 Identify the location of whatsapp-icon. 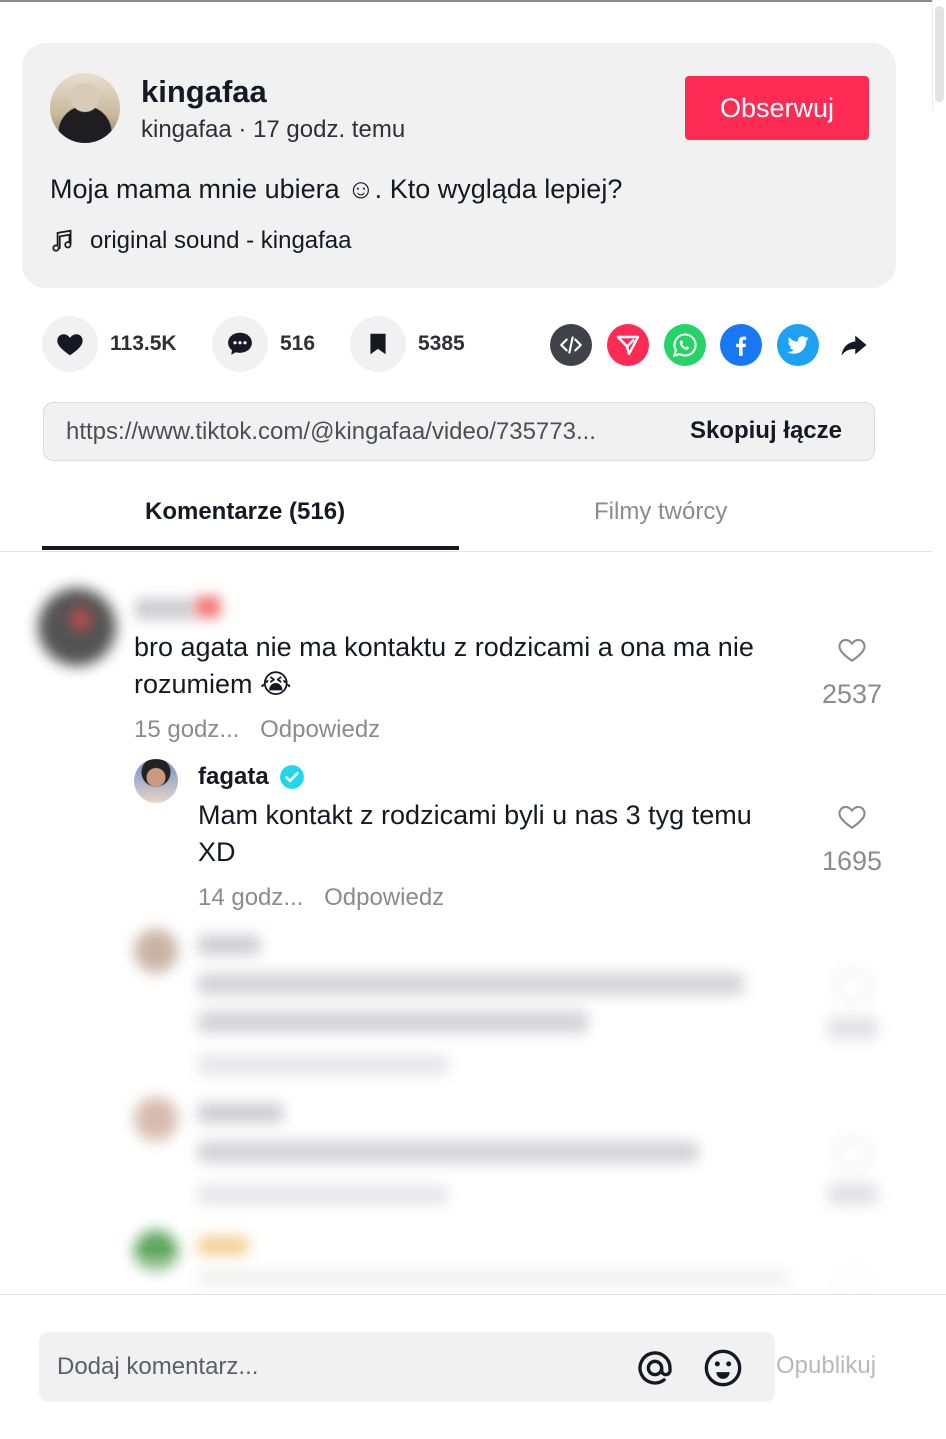
(685, 345).